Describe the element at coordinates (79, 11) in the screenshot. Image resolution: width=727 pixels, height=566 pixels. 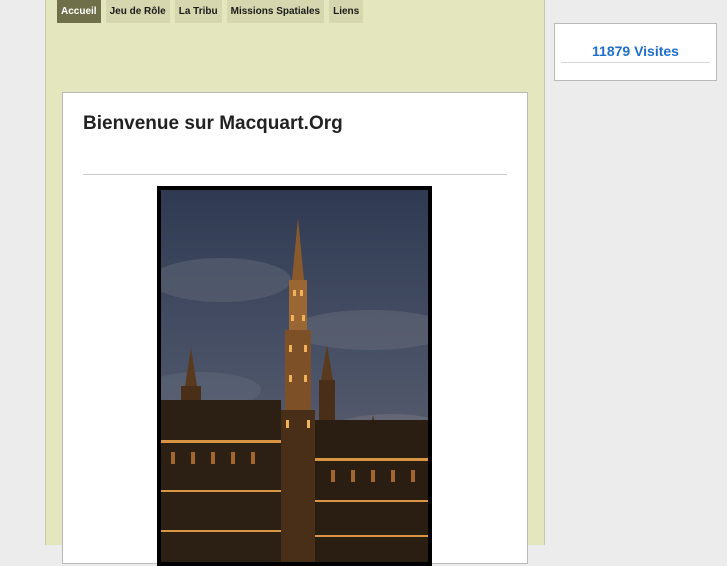
I see `nav-tab-accueil: Accueil` at that location.